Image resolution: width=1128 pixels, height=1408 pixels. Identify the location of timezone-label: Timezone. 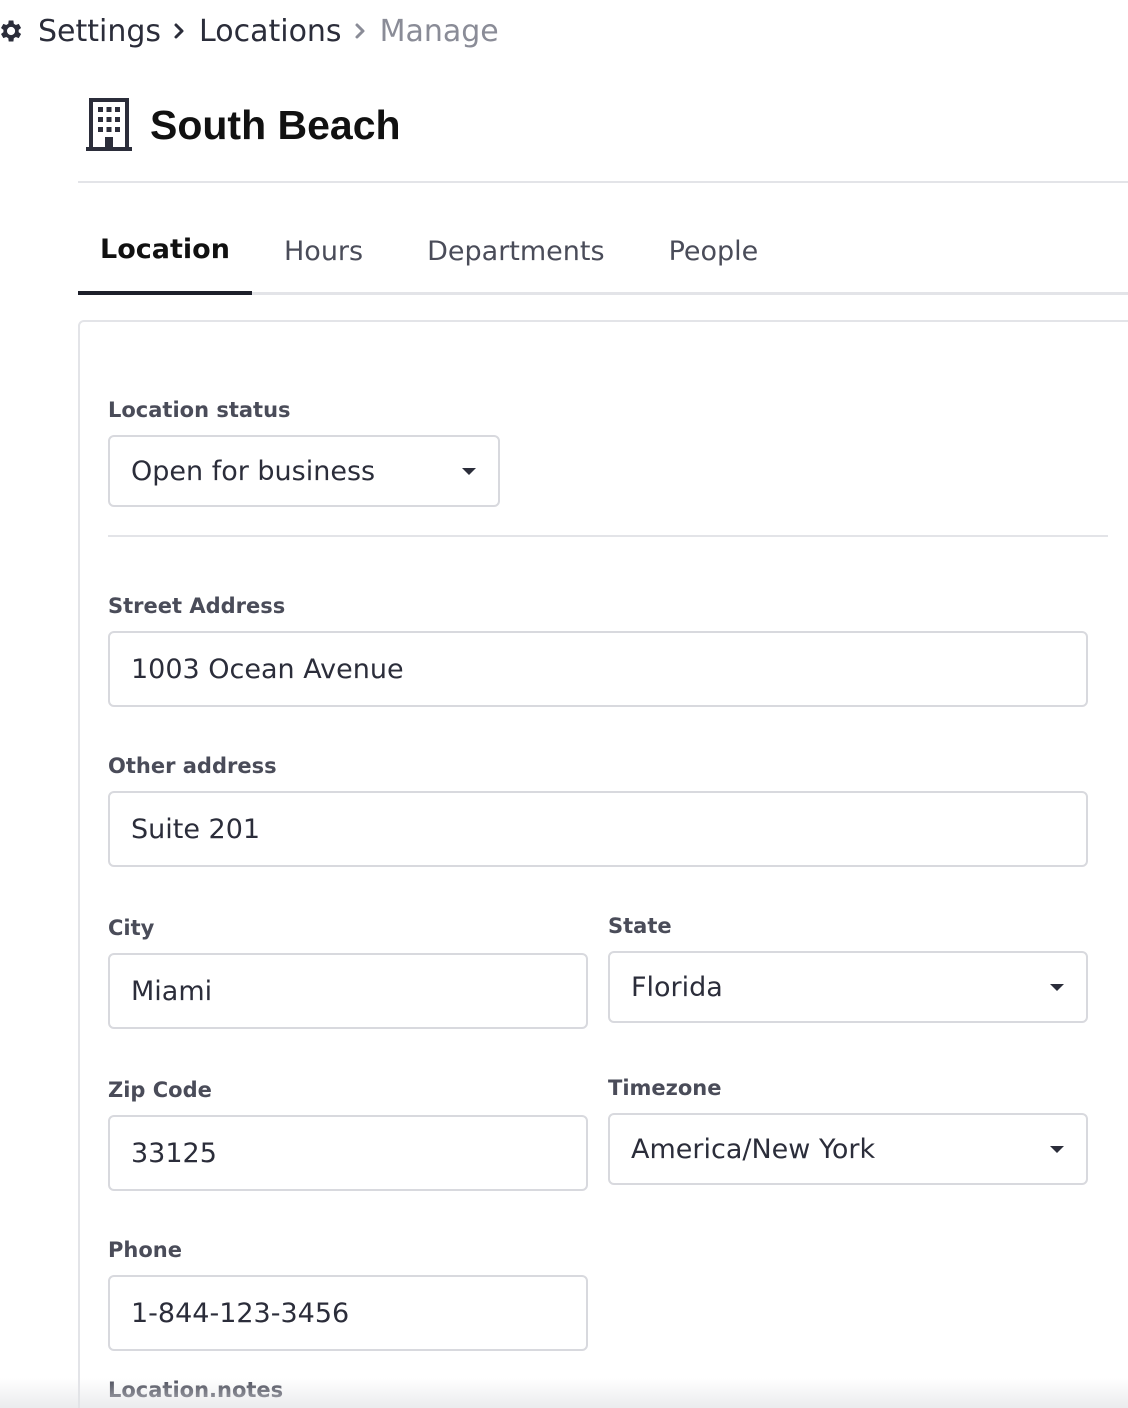
(665, 1088).